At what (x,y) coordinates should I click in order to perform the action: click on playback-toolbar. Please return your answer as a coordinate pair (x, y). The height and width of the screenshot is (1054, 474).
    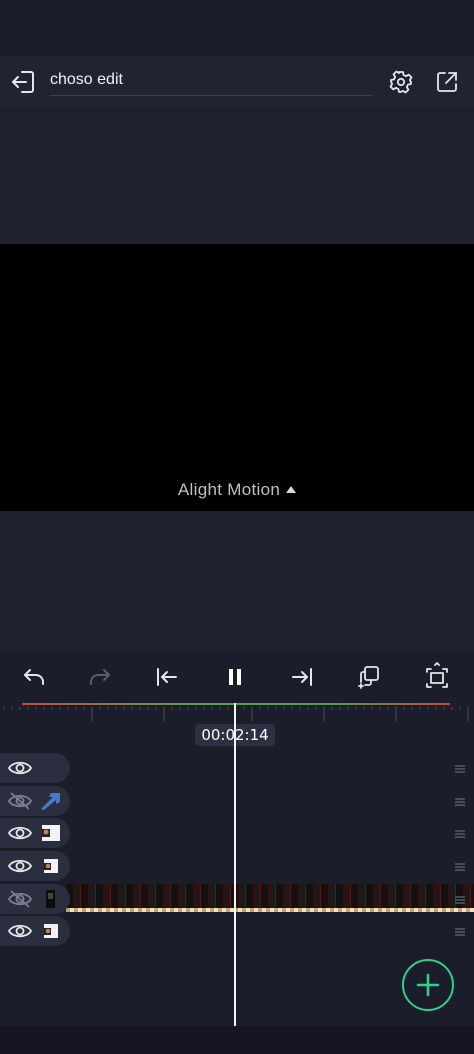
    Looking at the image, I should click on (237, 677).